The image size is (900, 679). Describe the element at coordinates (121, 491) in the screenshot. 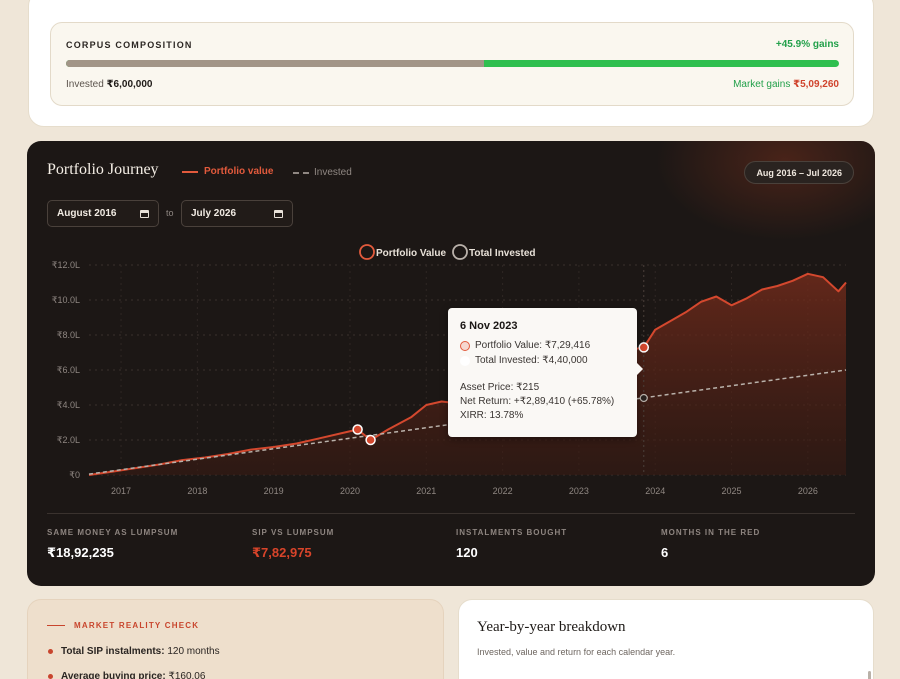

I see `x-tick-label: 2017` at that location.